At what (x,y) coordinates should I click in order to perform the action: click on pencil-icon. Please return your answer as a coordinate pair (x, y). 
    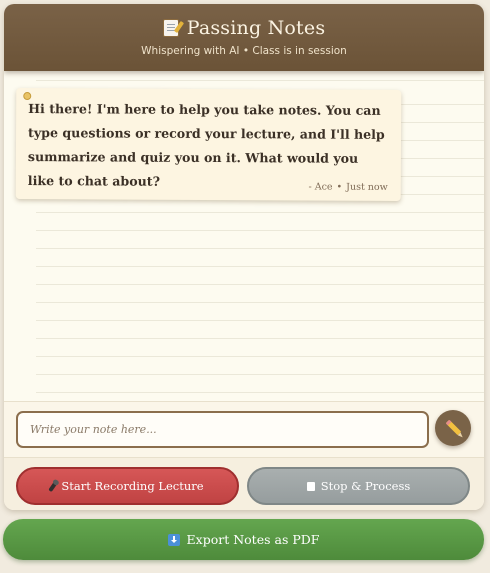
    Looking at the image, I should click on (453, 427).